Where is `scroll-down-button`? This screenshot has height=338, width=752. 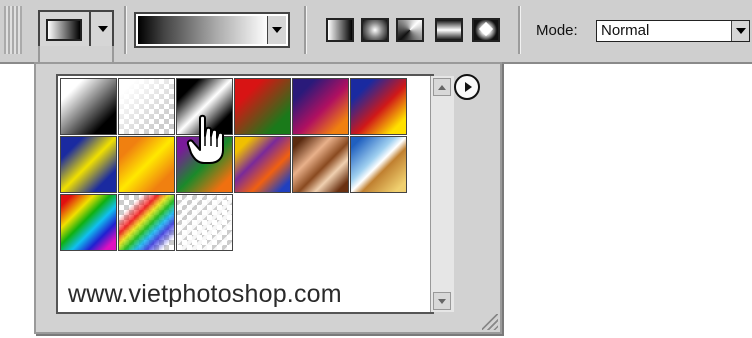 scroll-down-button is located at coordinates (442, 301).